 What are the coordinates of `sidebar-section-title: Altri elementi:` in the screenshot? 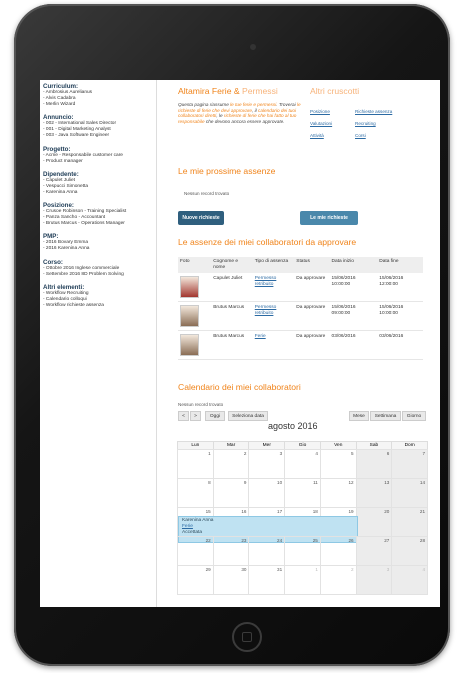 It's located at (64, 287).